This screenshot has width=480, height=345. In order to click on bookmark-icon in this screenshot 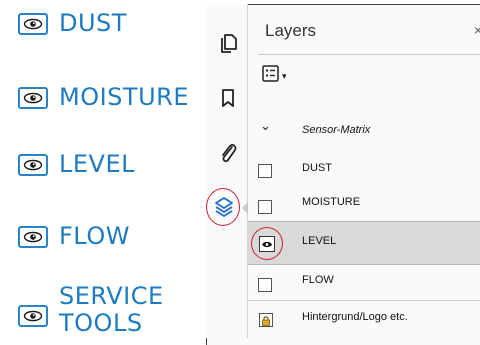, I will do `click(228, 98)`.